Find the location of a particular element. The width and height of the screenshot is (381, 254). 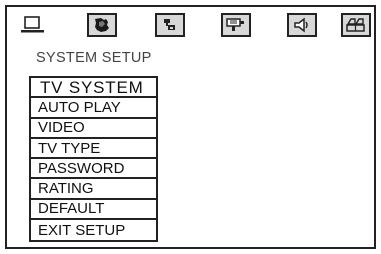

general-setup-icon is located at coordinates (33, 25).